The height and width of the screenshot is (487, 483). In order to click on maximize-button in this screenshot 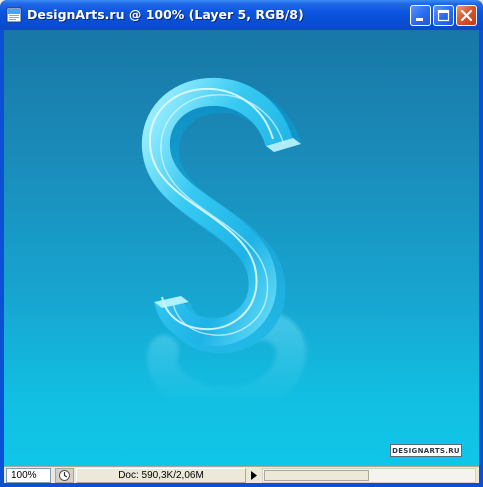, I will do `click(443, 15)`.